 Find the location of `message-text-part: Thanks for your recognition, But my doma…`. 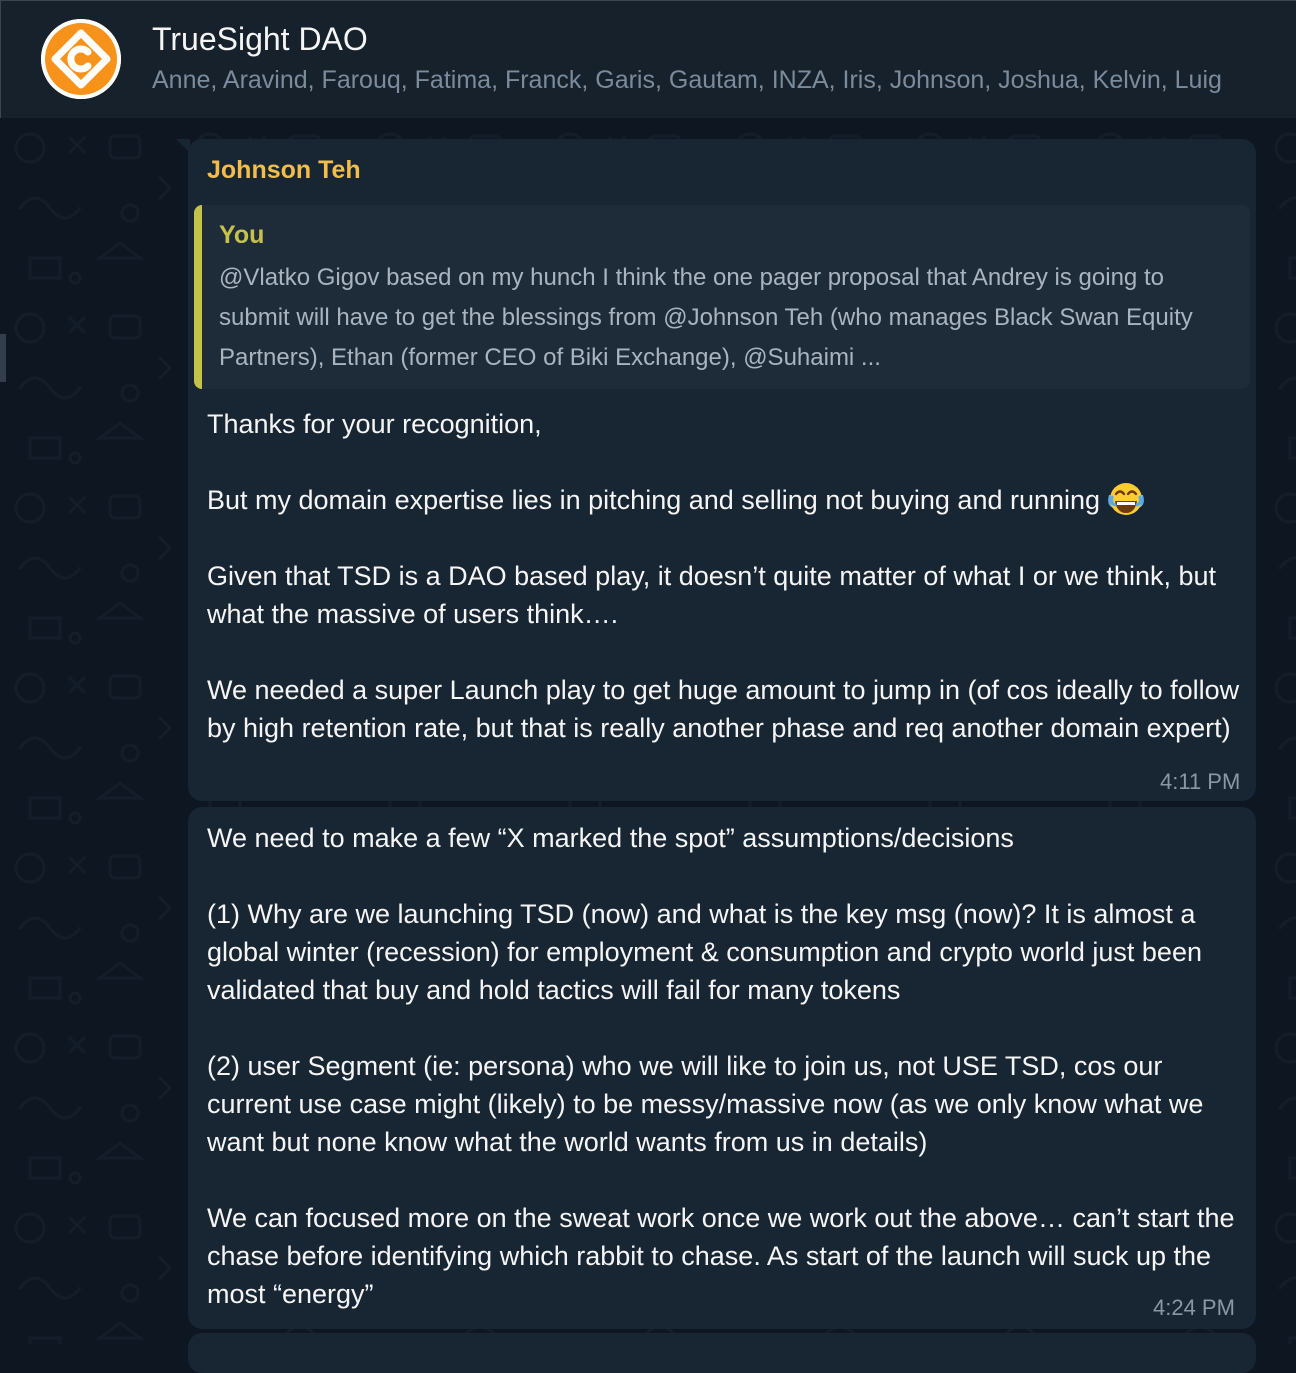

message-text-part: Thanks for your recognition, But my doma… is located at coordinates (654, 462).